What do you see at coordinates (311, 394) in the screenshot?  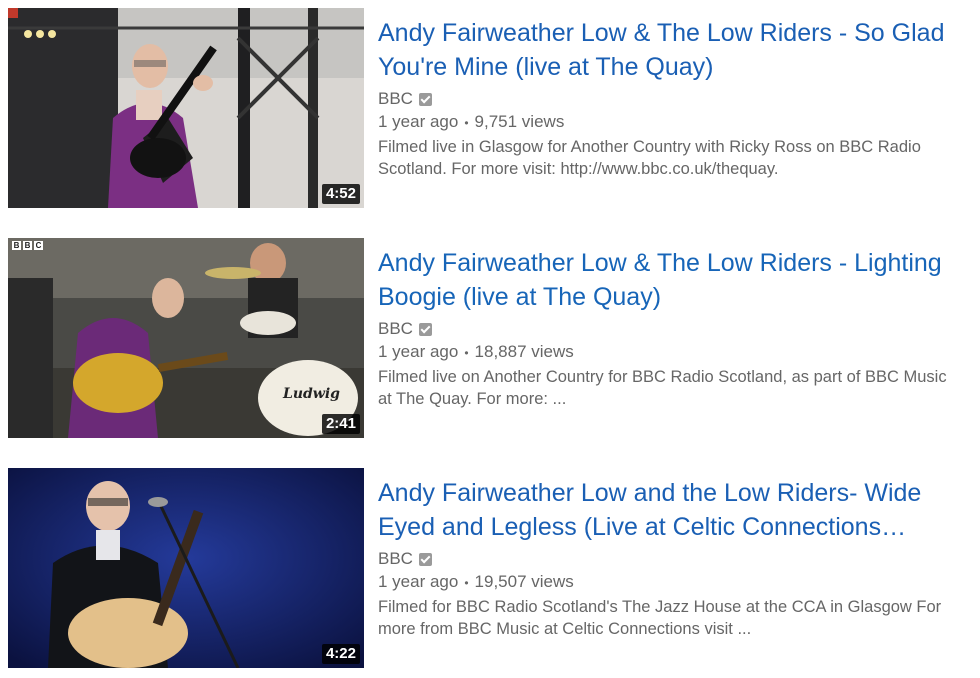 I see `drum-logo: Ludwig` at bounding box center [311, 394].